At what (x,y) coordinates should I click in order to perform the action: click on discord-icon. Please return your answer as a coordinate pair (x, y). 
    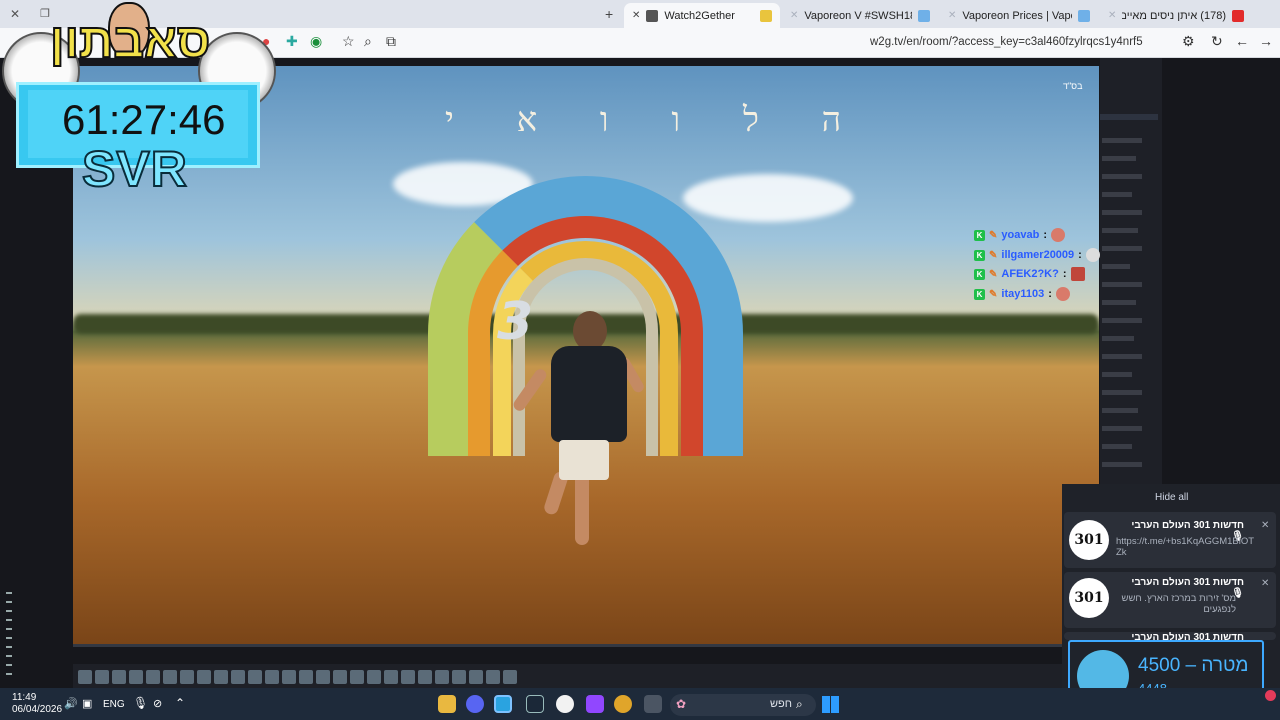
    Looking at the image, I should click on (475, 704).